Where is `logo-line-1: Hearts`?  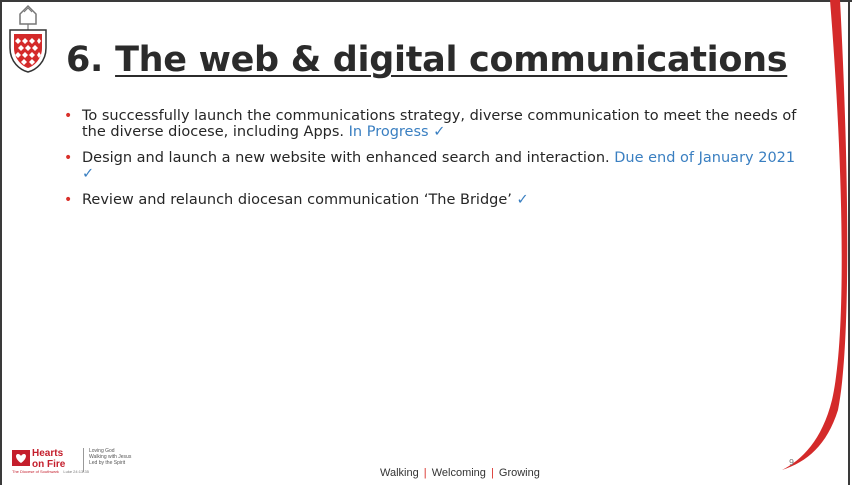 logo-line-1: Hearts is located at coordinates (48, 453).